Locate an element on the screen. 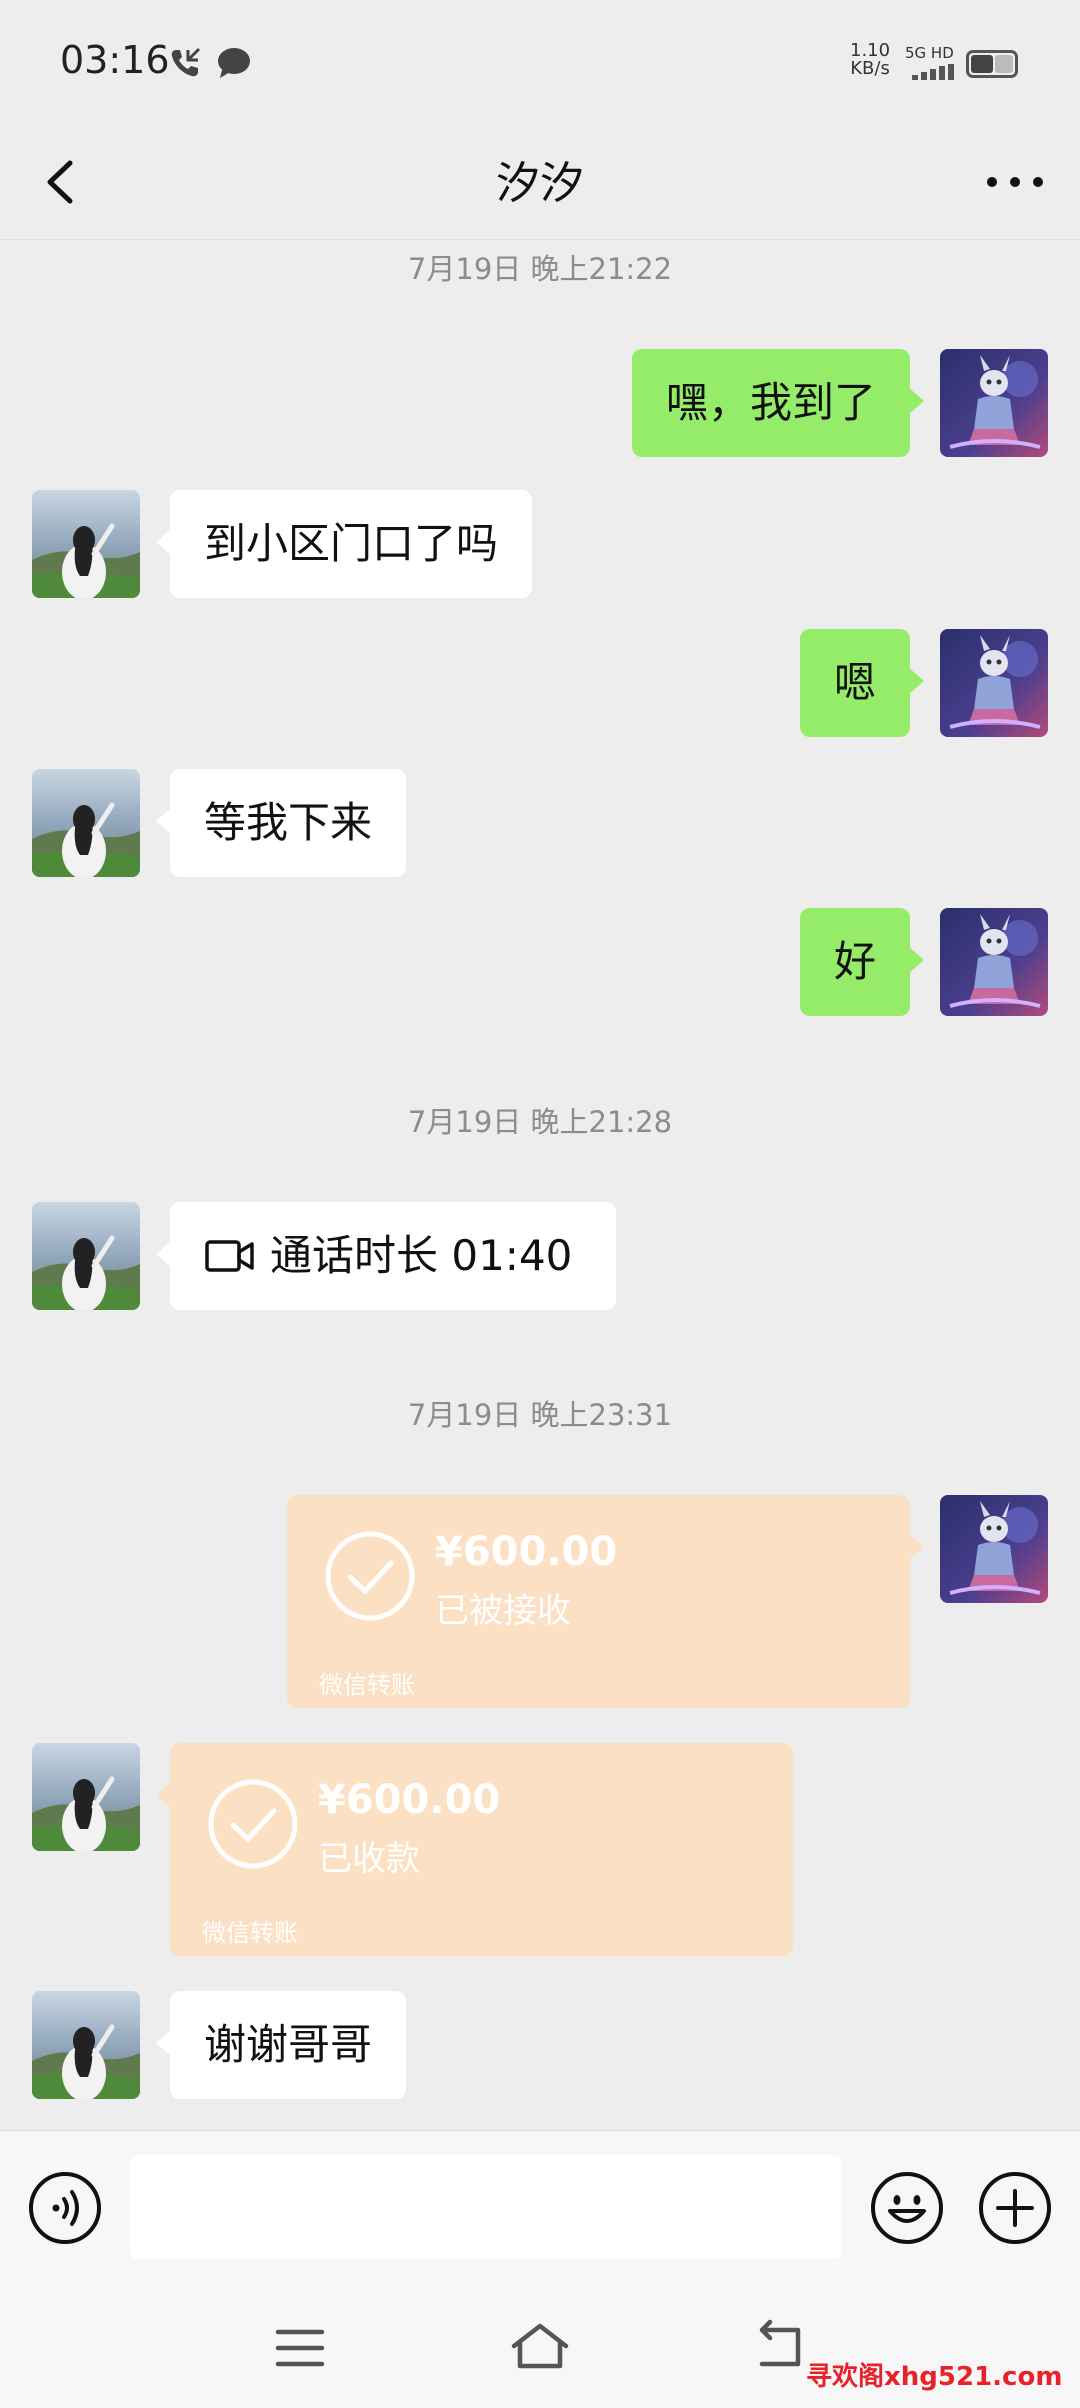  chat-header: 汐汐 is located at coordinates (540, 182).